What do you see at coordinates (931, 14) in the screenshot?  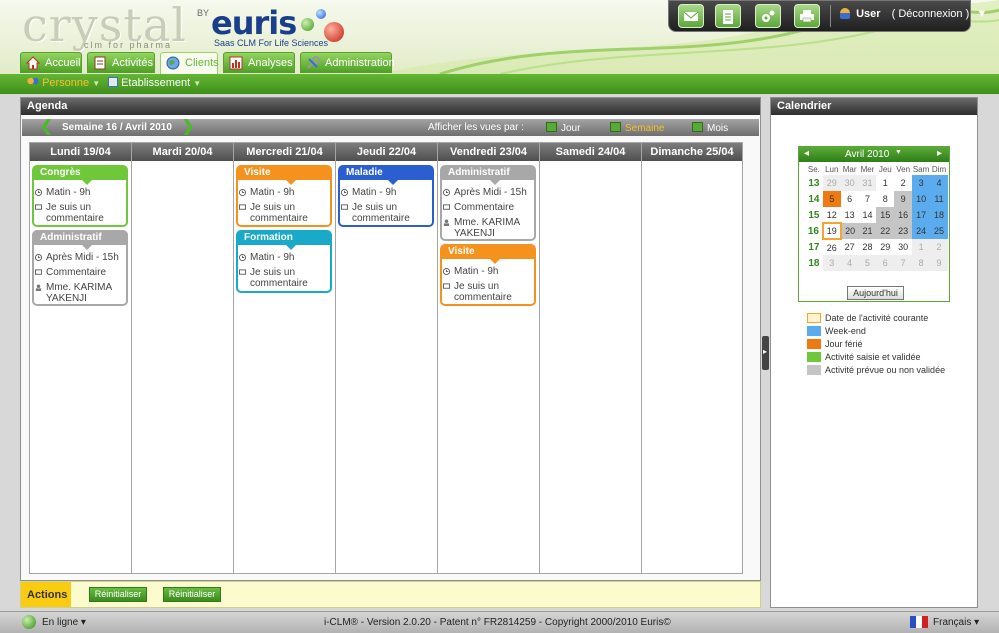 I see `logout-link: ( Déconnexion )` at bounding box center [931, 14].